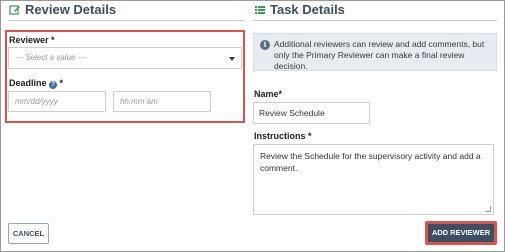 The height and width of the screenshot is (252, 505). Describe the element at coordinates (488, 209) in the screenshot. I see `resize-handle-icon` at that location.